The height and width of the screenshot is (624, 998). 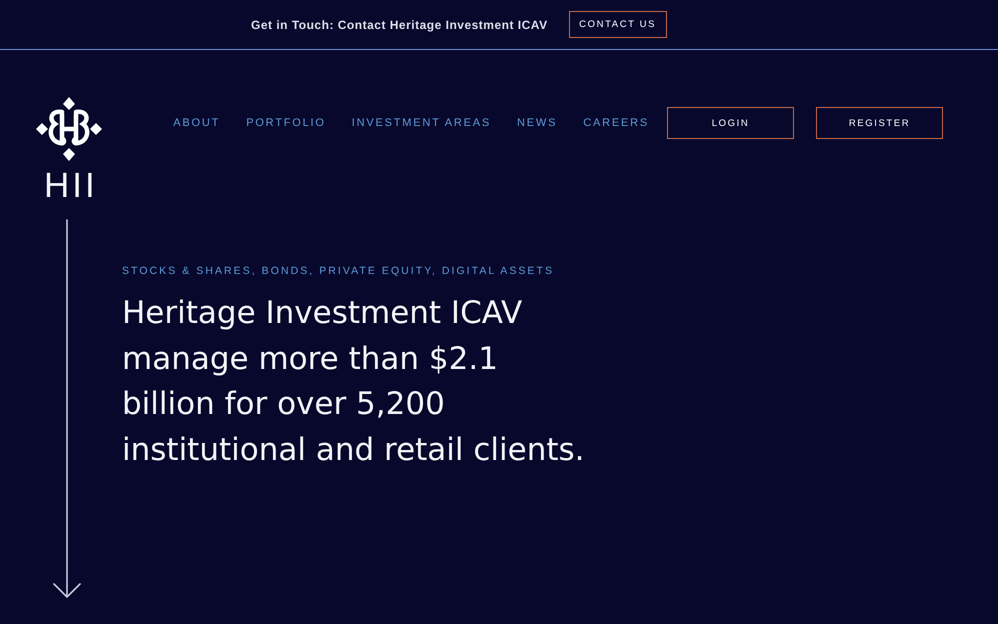 I want to click on nav-link: NEWS, so click(x=537, y=123).